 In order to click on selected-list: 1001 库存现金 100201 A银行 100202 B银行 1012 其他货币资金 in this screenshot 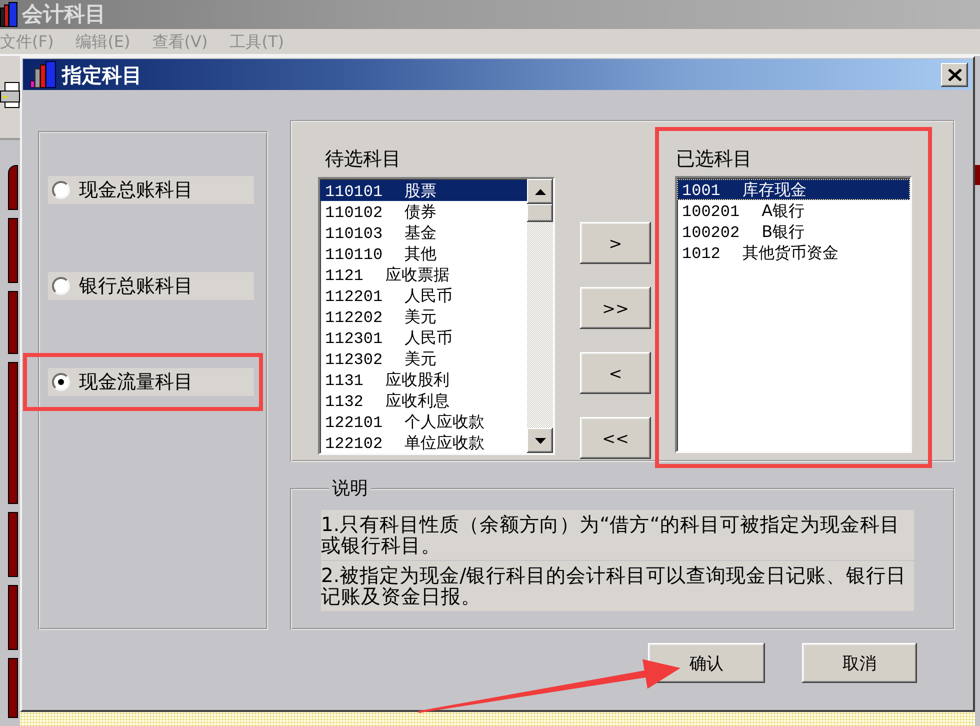, I will do `click(793, 314)`.